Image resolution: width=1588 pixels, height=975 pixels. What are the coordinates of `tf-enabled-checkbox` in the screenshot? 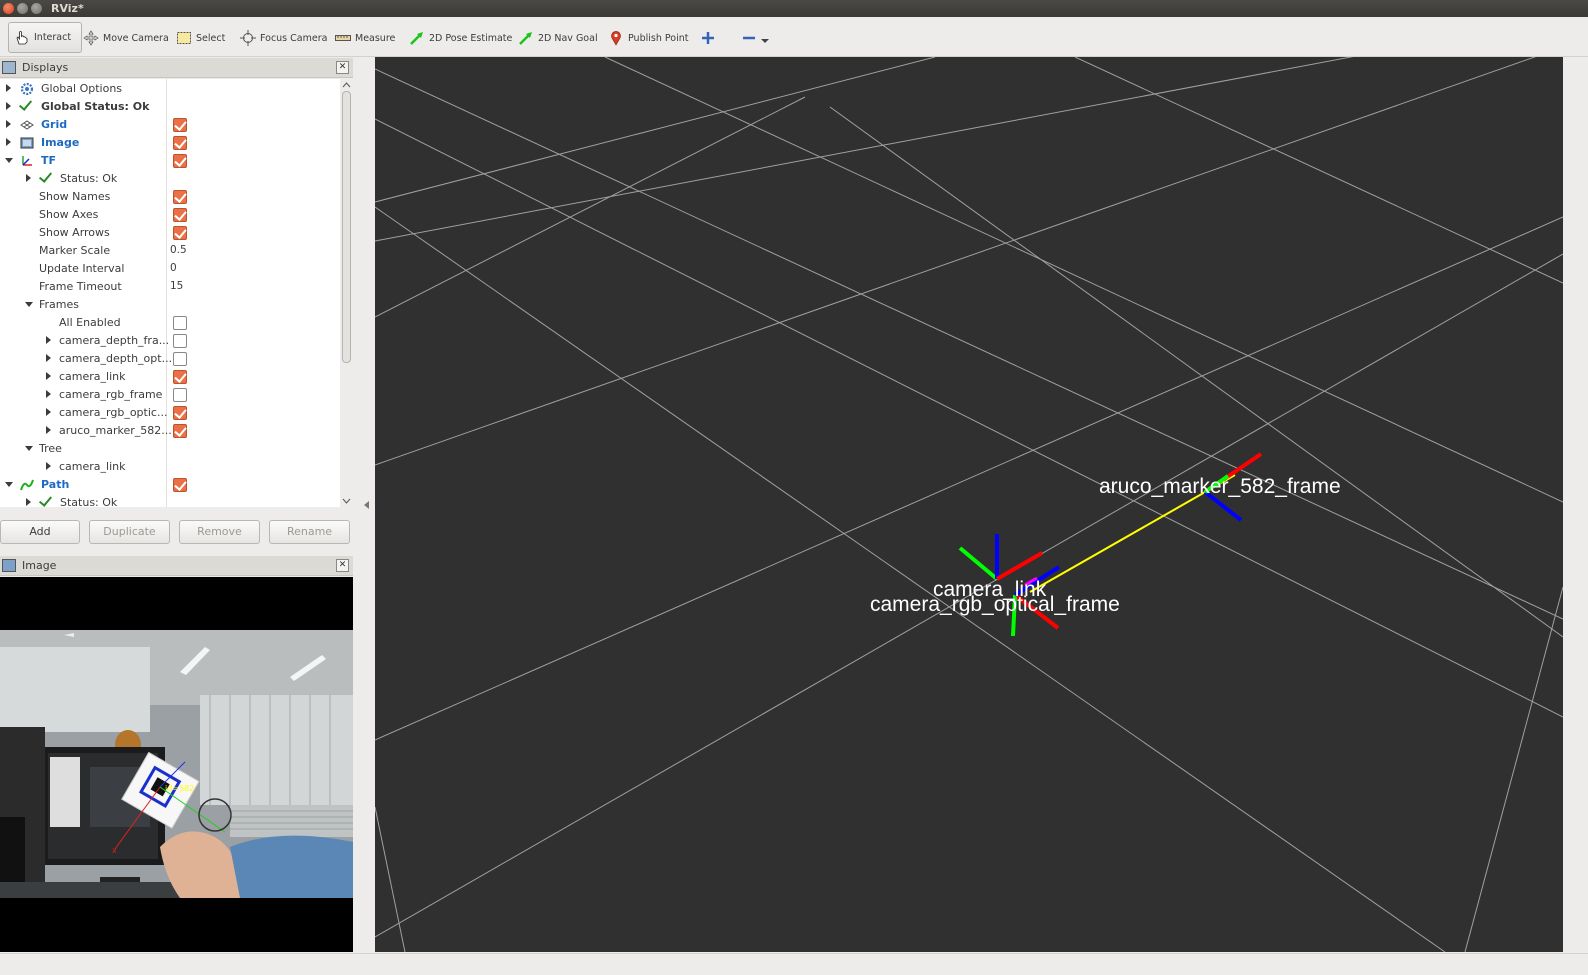 It's located at (180, 161).